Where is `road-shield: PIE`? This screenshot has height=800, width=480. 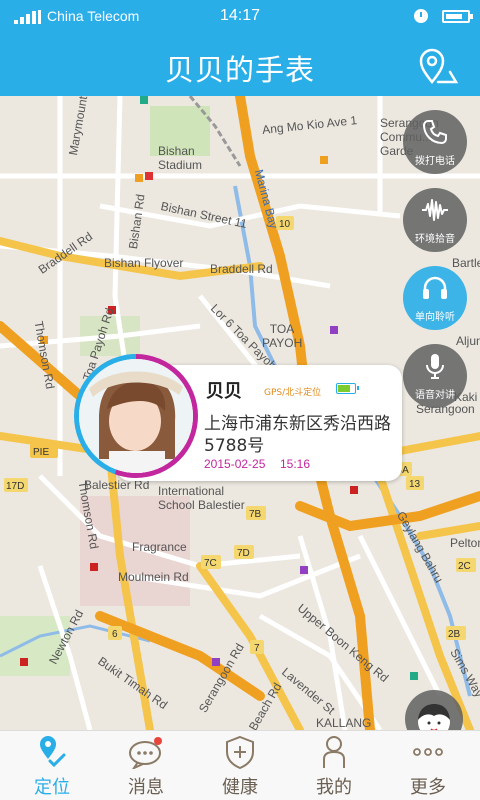 road-shield: PIE is located at coordinates (41, 452).